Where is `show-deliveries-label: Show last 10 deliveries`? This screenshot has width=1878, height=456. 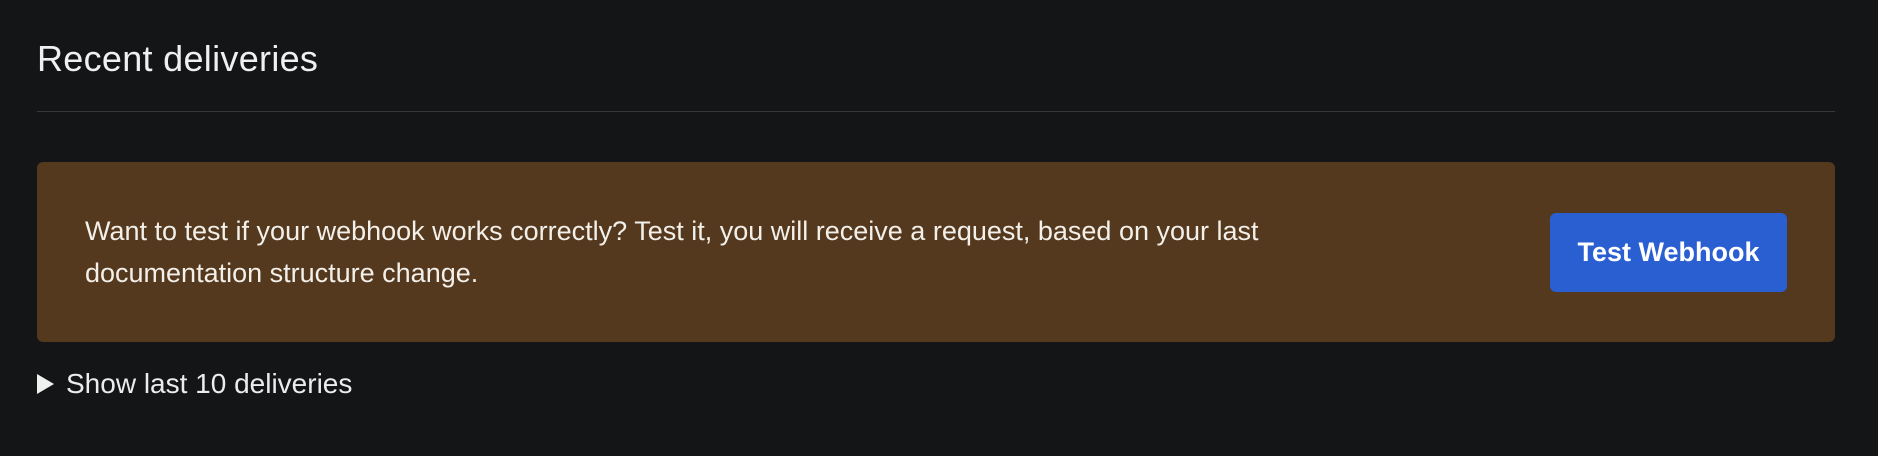
show-deliveries-label: Show last 10 deliveries is located at coordinates (209, 383).